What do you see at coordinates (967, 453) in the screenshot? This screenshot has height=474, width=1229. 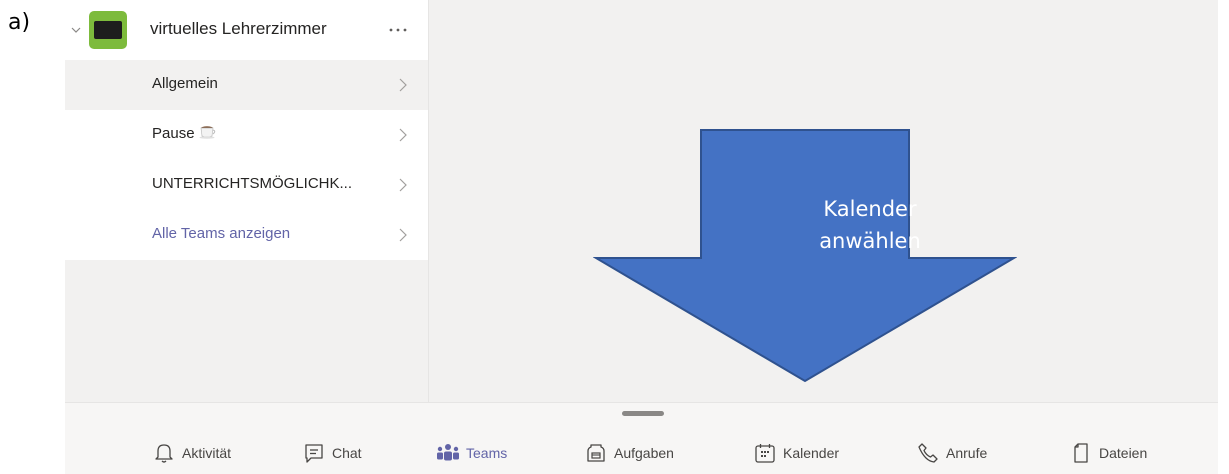 I see `tab-label: Anrufe` at bounding box center [967, 453].